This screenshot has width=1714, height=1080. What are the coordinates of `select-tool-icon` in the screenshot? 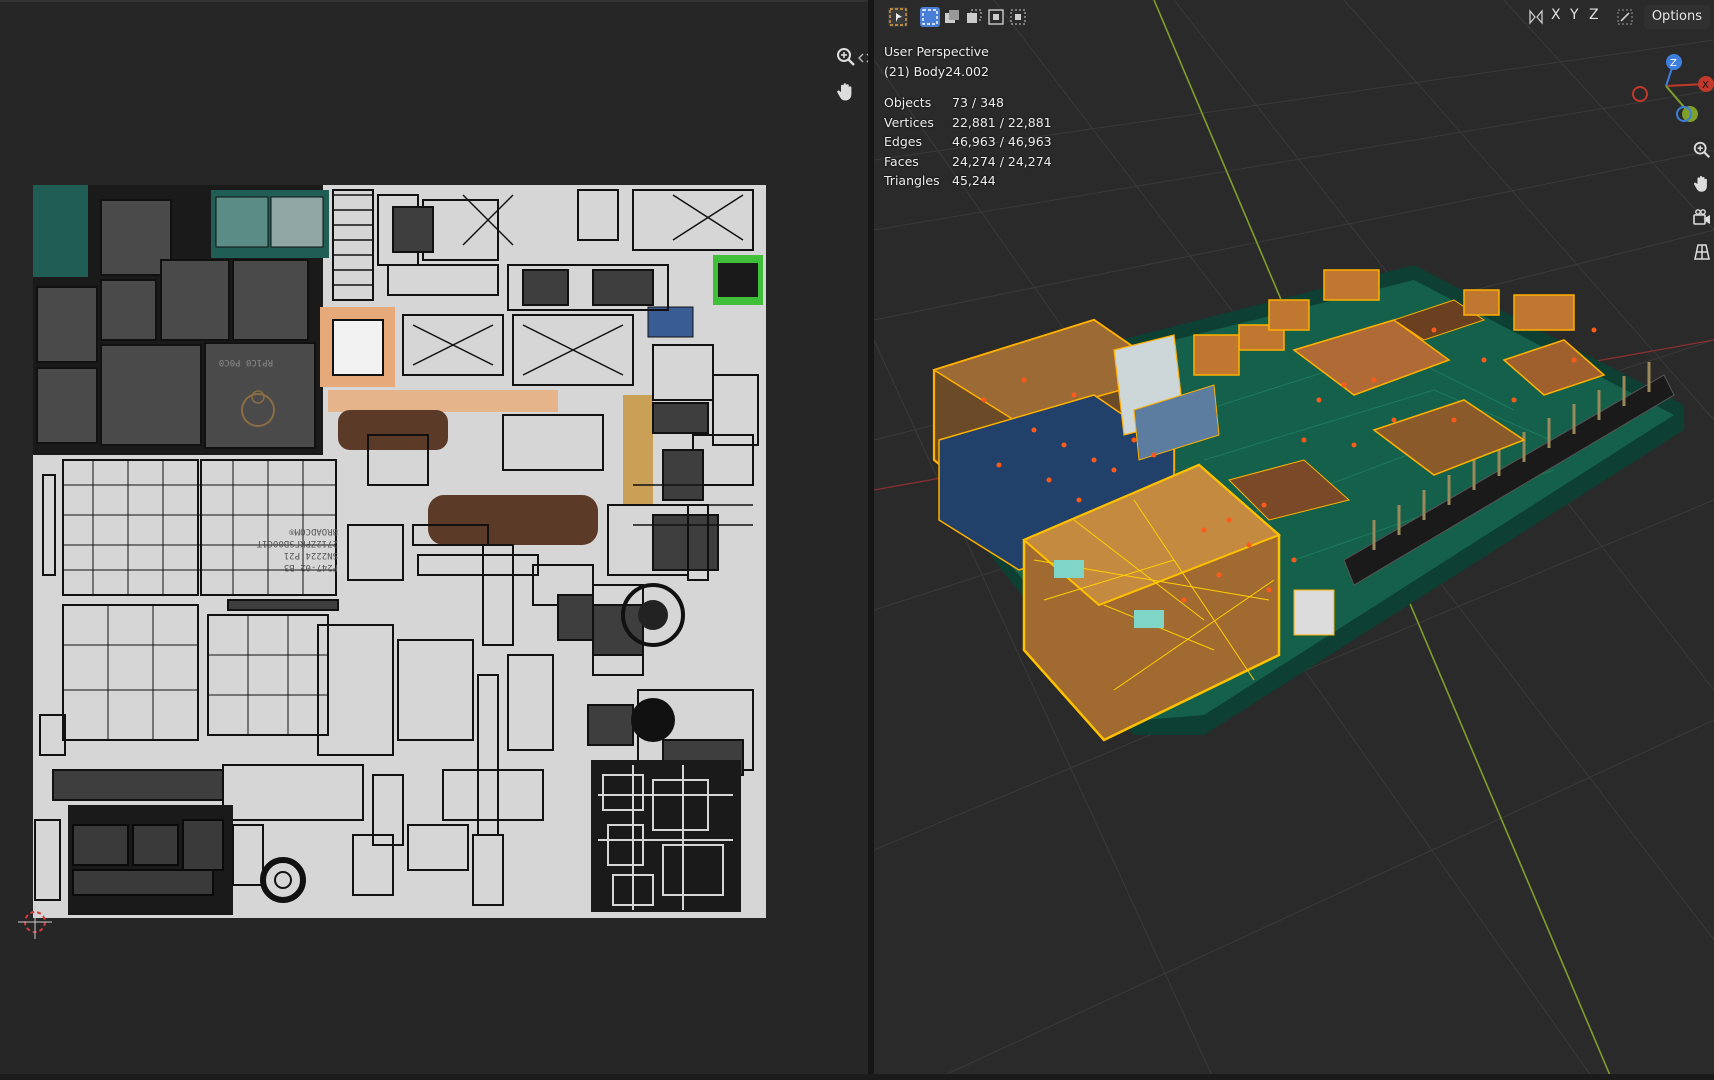 It's located at (898, 17).